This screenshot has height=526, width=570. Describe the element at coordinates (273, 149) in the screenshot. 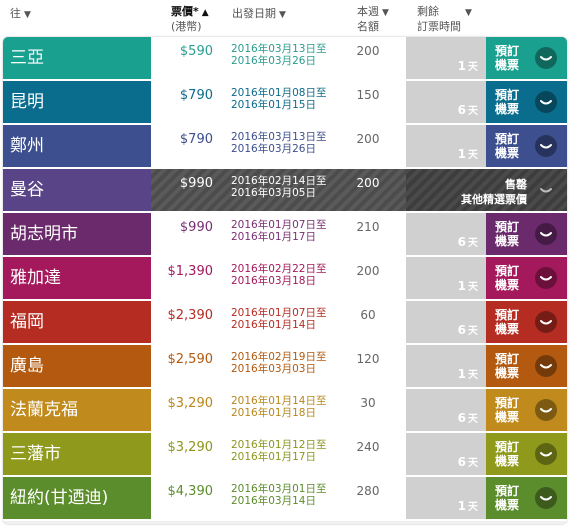

I see `date-end: 2016年03月26日` at that location.